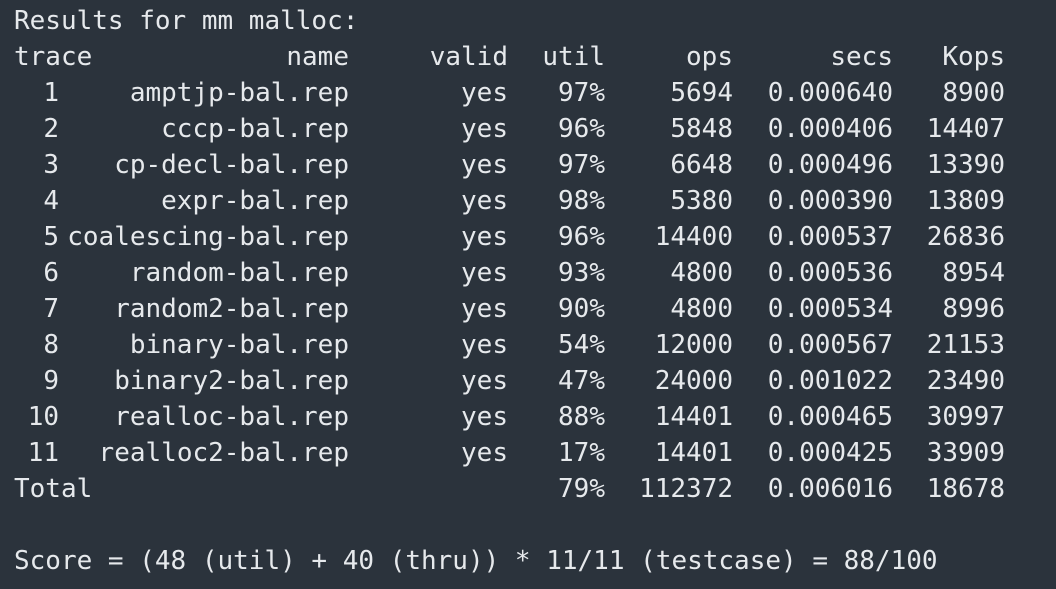 This screenshot has height=589, width=1056. Describe the element at coordinates (965, 345) in the screenshot. I see `kops-value: 21153` at that location.